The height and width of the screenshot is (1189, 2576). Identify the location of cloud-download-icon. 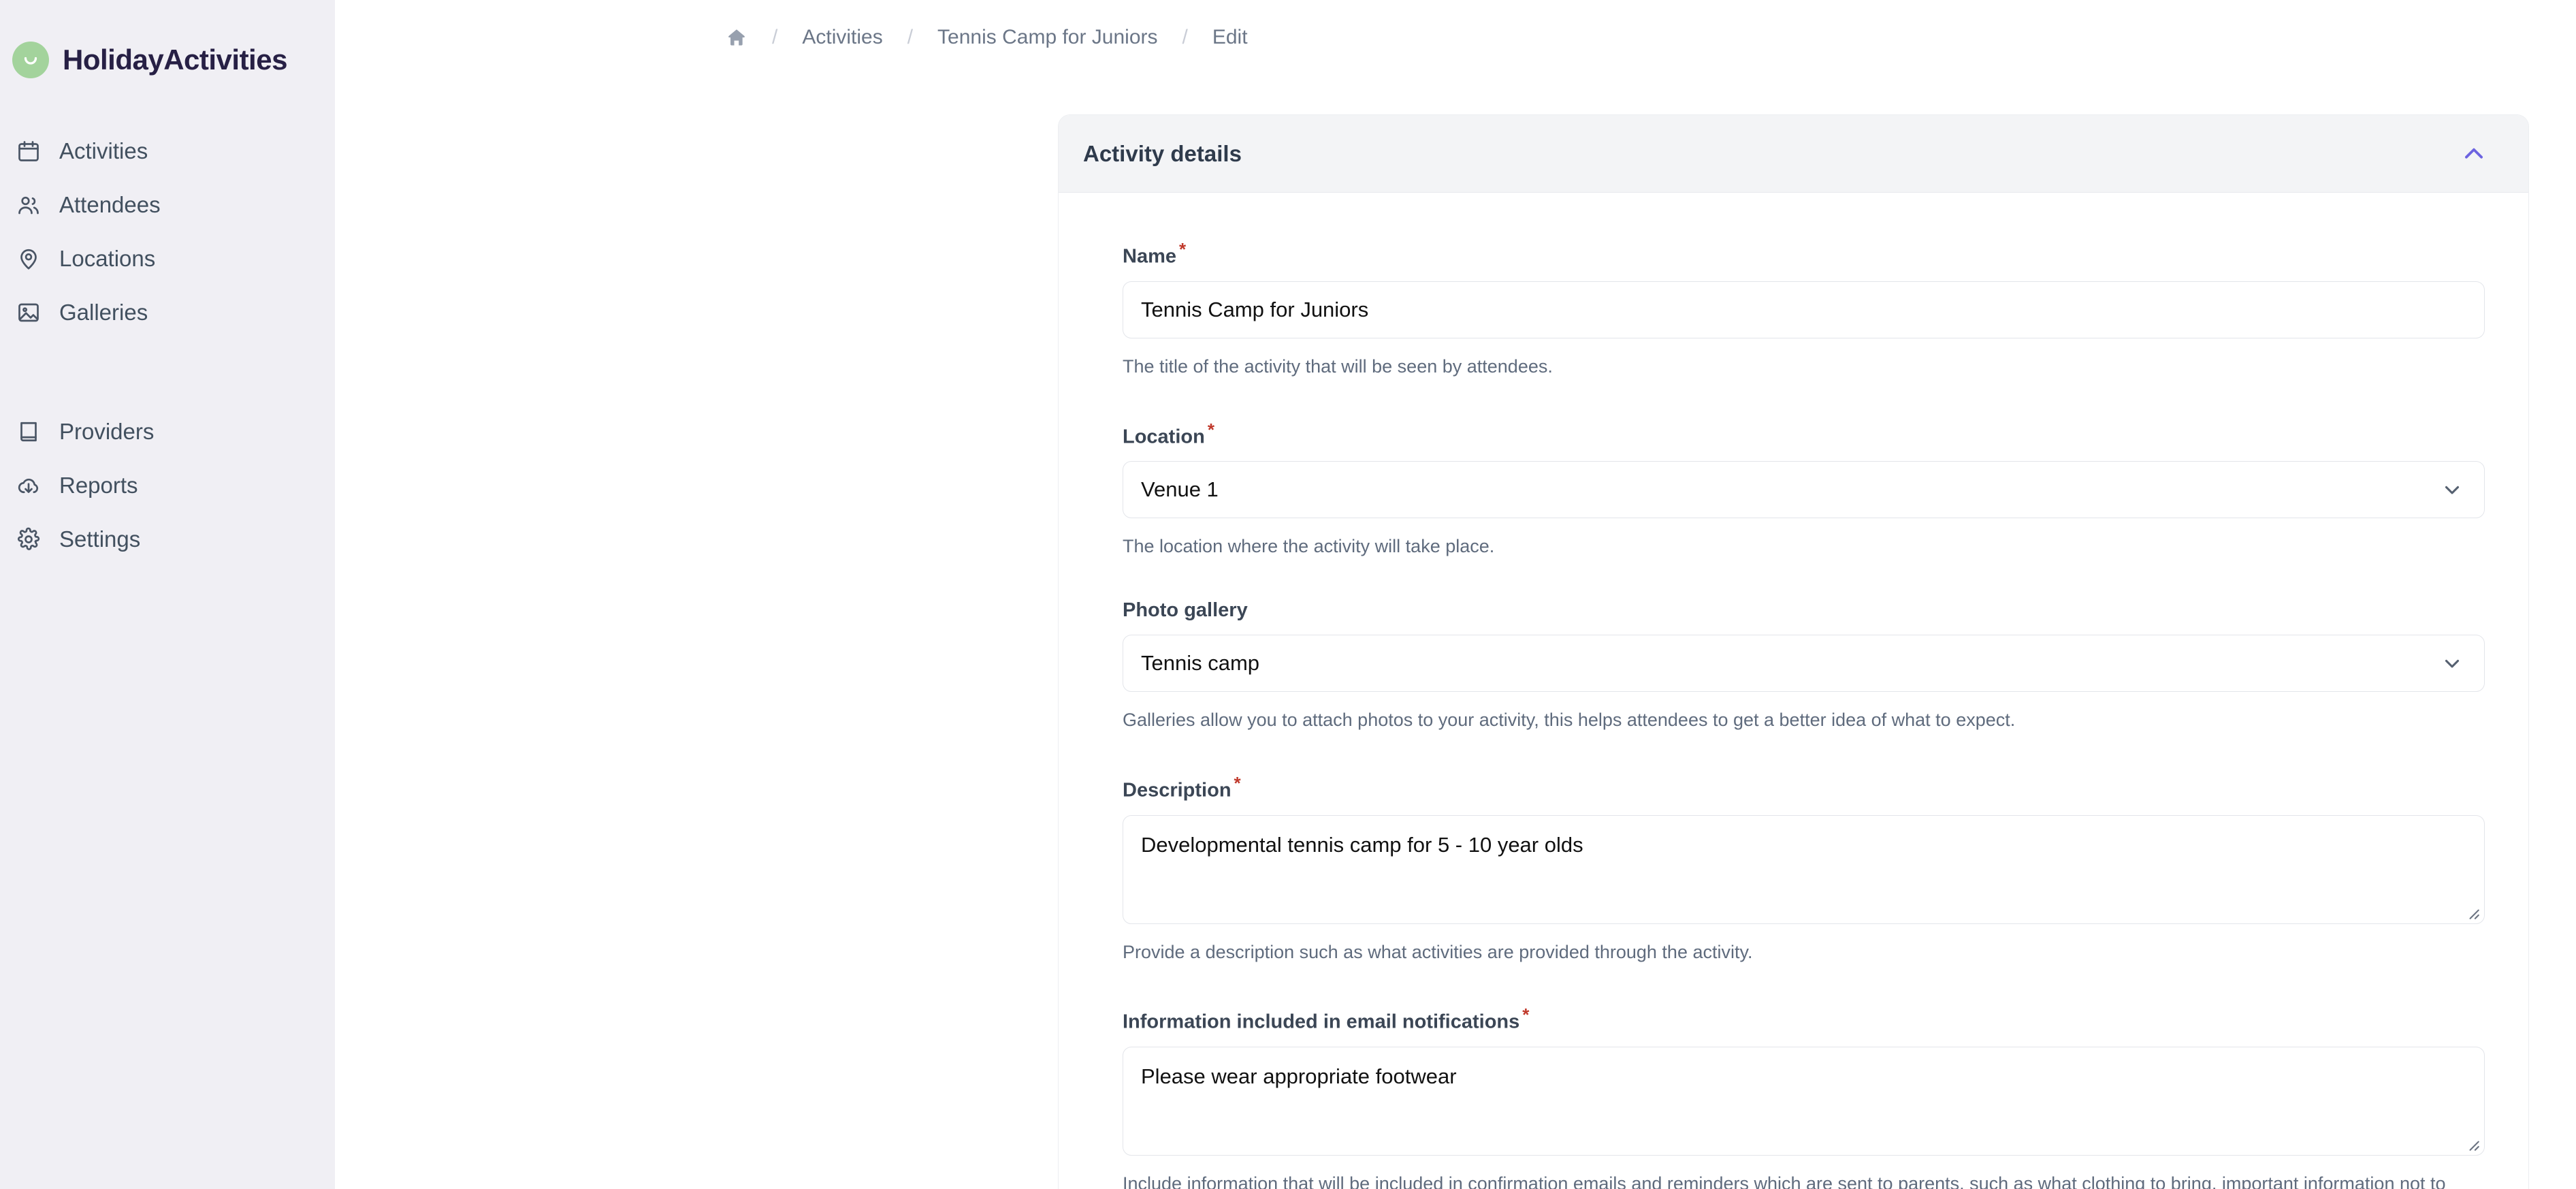
(29, 486).